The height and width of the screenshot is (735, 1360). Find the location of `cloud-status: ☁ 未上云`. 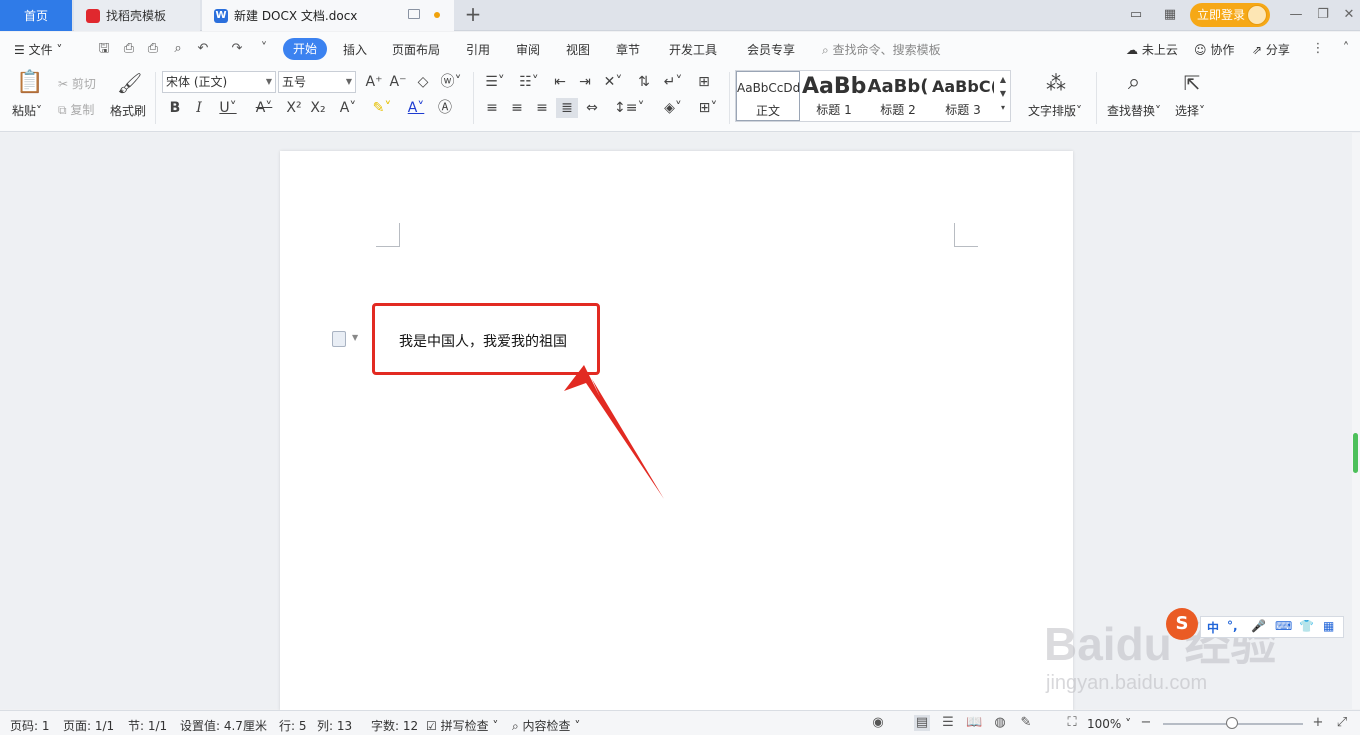

cloud-status: ☁ 未上云 is located at coordinates (1152, 49).